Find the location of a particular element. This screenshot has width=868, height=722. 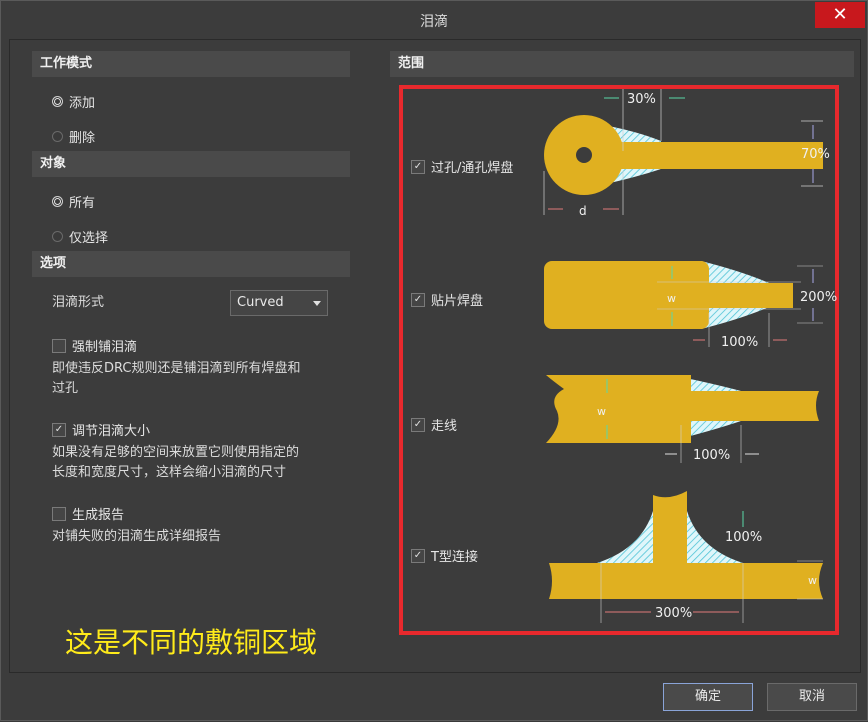

track-narrow is located at coordinates (750, 406).